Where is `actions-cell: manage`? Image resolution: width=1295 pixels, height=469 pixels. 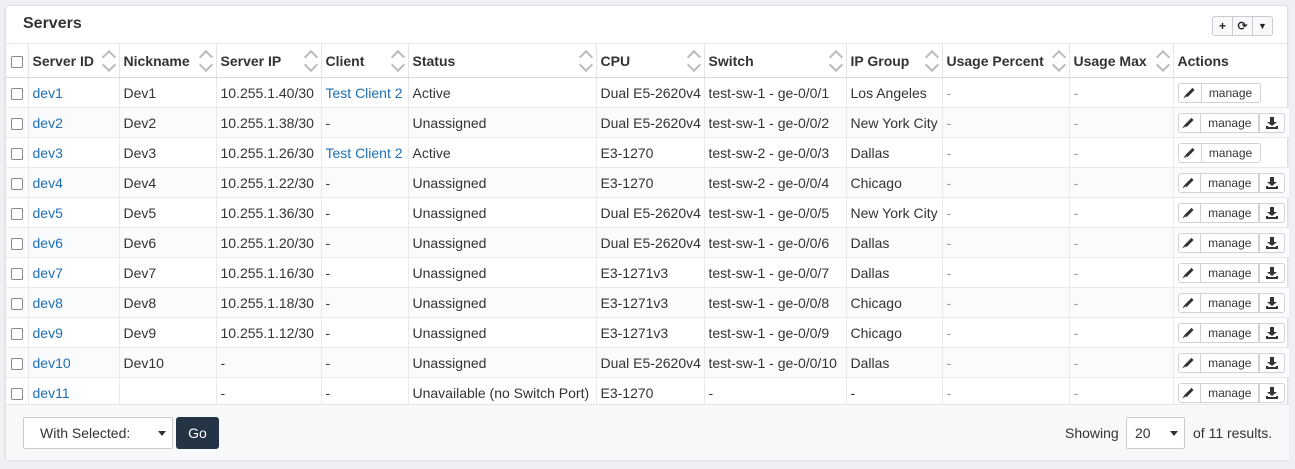
actions-cell: manage is located at coordinates (1231, 212).